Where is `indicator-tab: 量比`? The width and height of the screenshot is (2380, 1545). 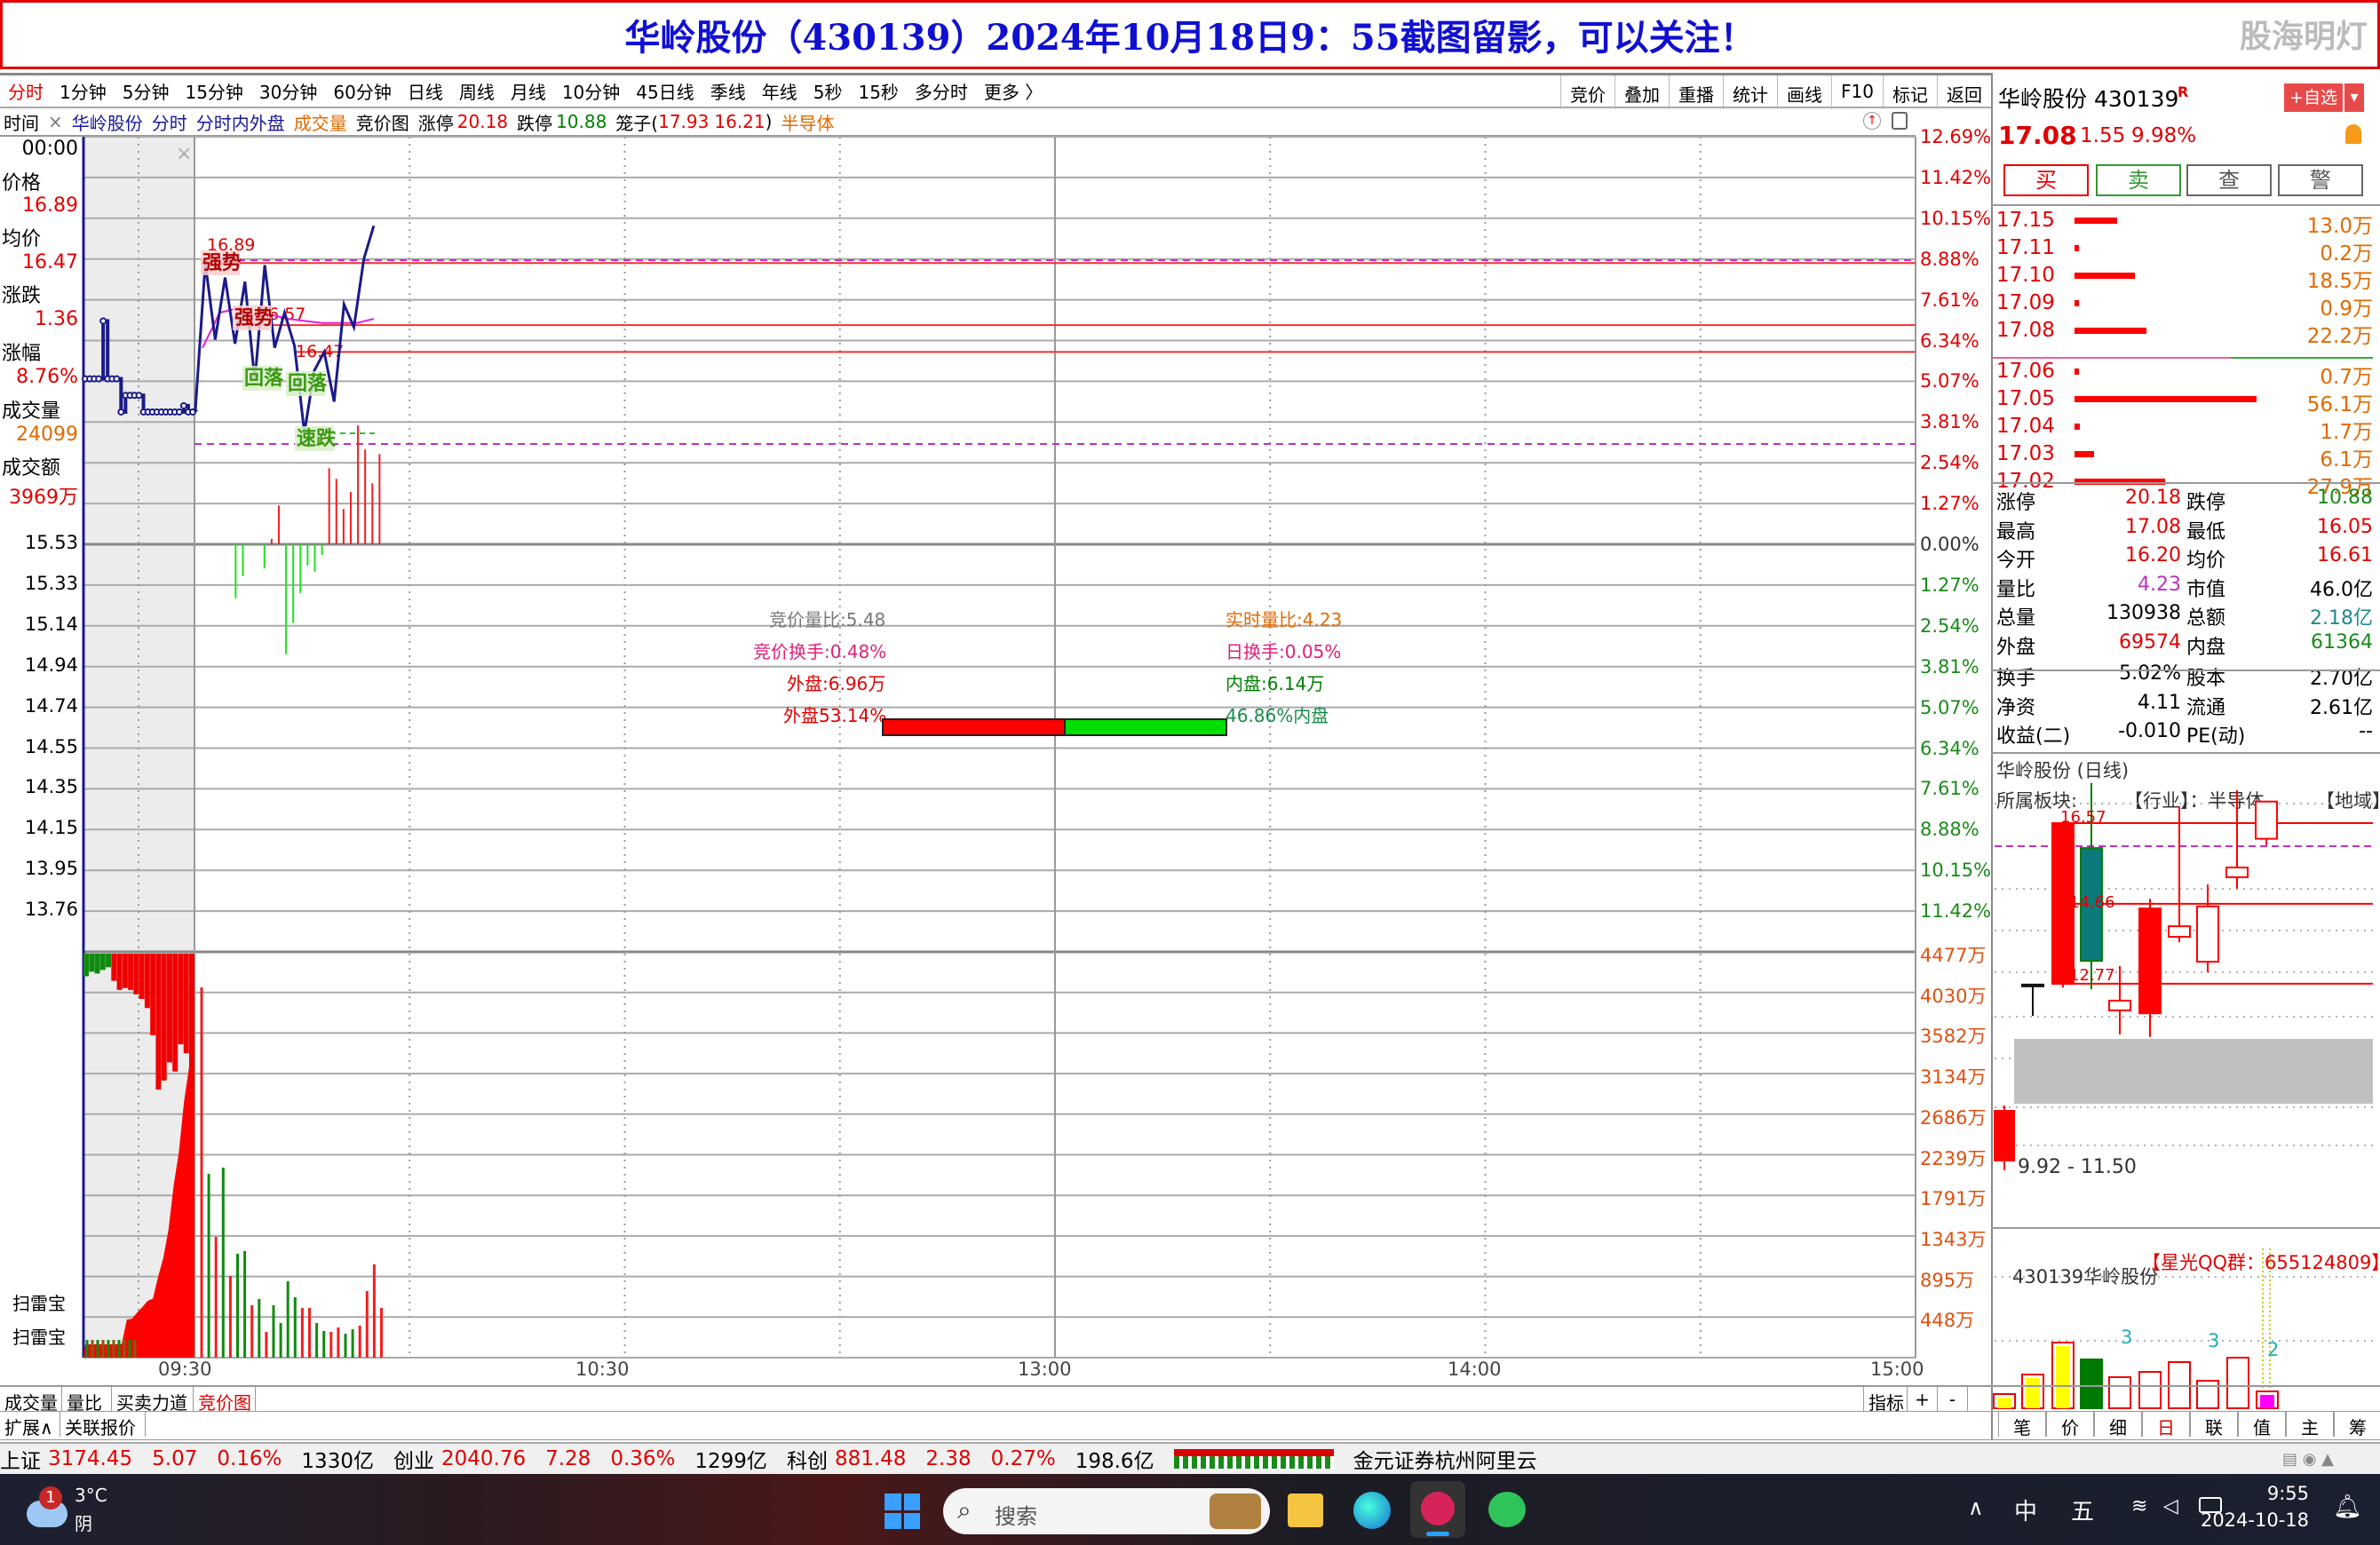 indicator-tab: 量比 is located at coordinates (87, 1400).